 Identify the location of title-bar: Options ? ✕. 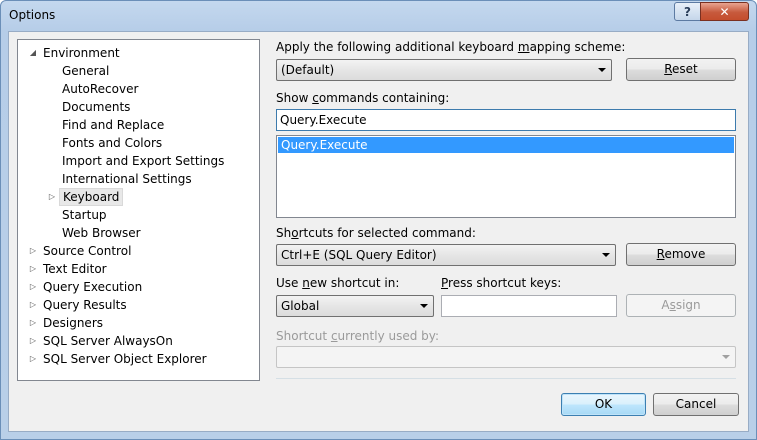
(378, 16).